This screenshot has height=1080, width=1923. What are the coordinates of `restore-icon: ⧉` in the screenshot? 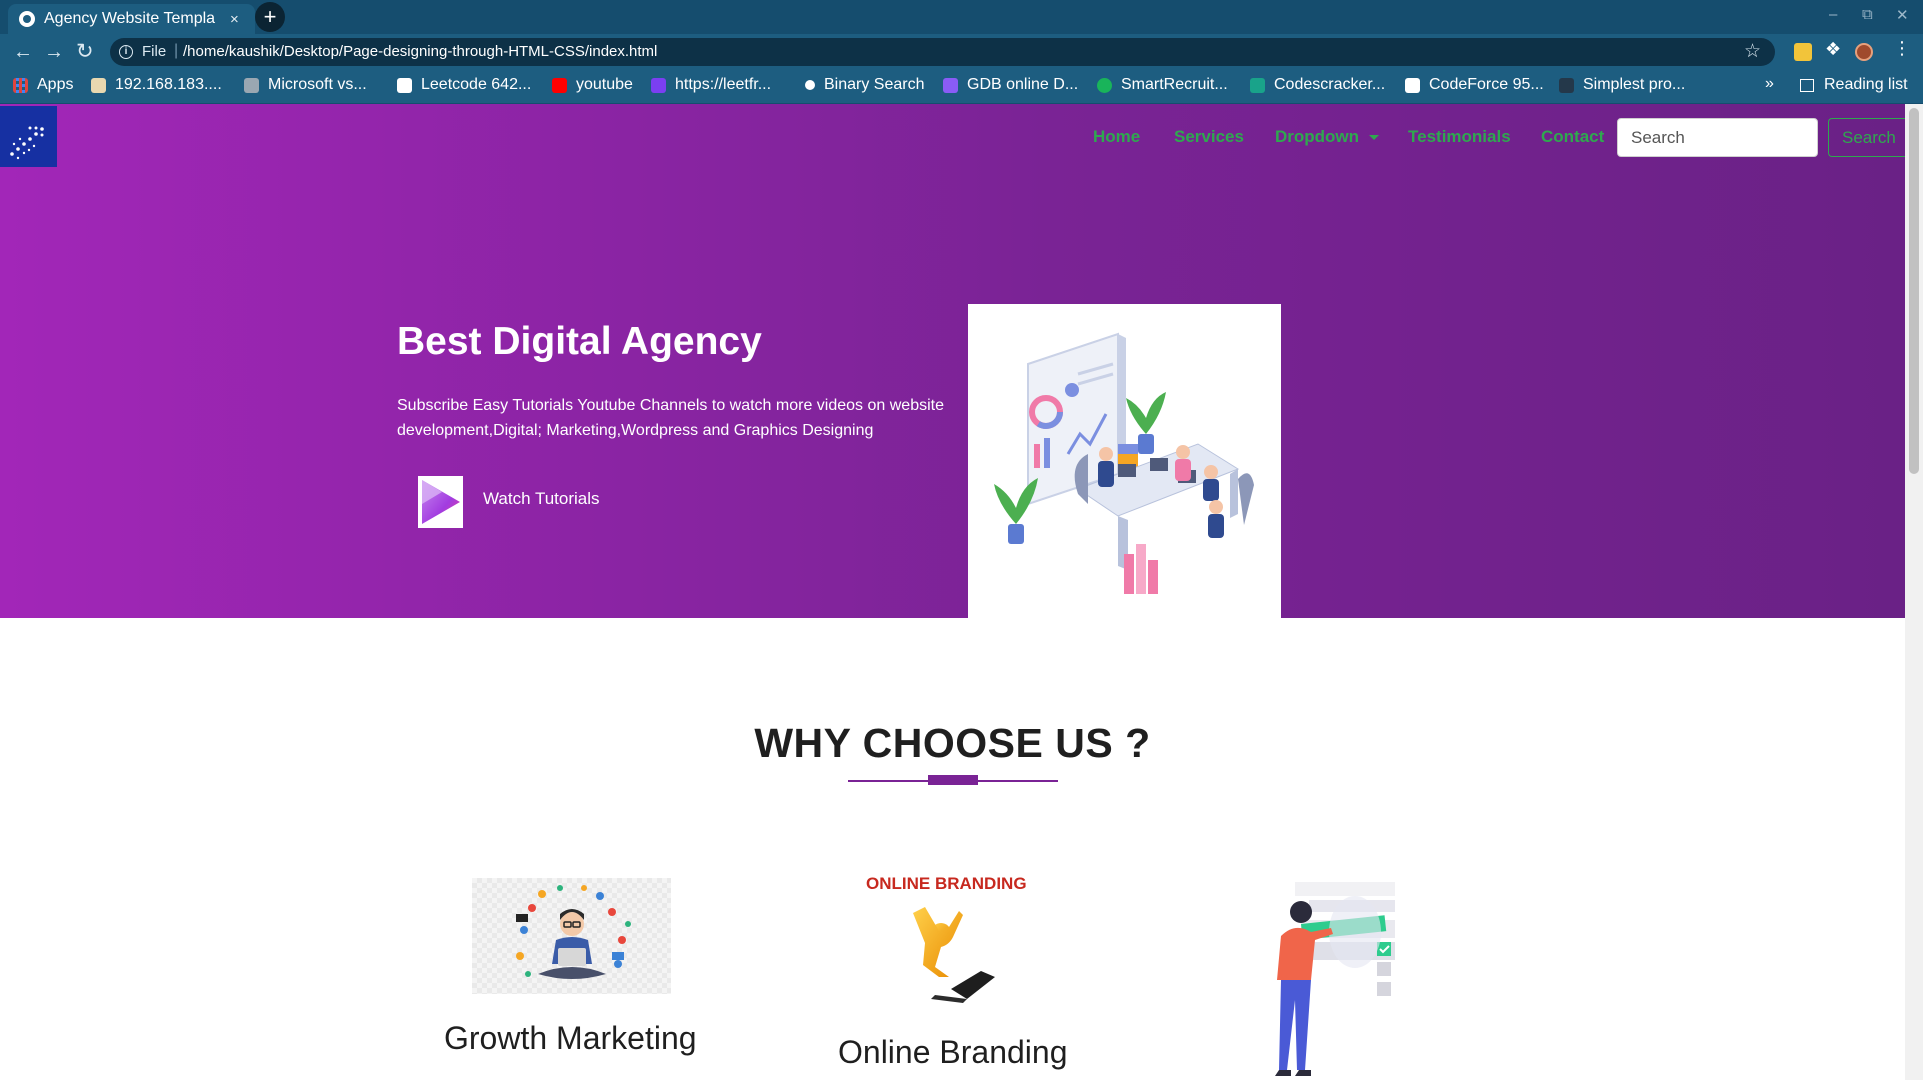 It's located at (1867, 14).